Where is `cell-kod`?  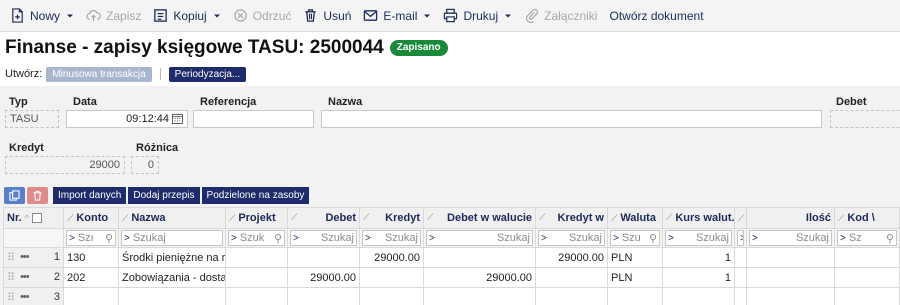 cell-kod is located at coordinates (867, 277).